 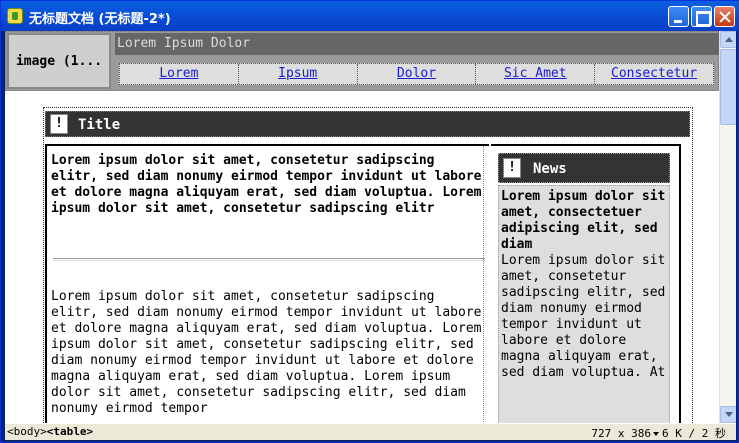 I want to click on scroll-thumb, so click(x=728, y=87).